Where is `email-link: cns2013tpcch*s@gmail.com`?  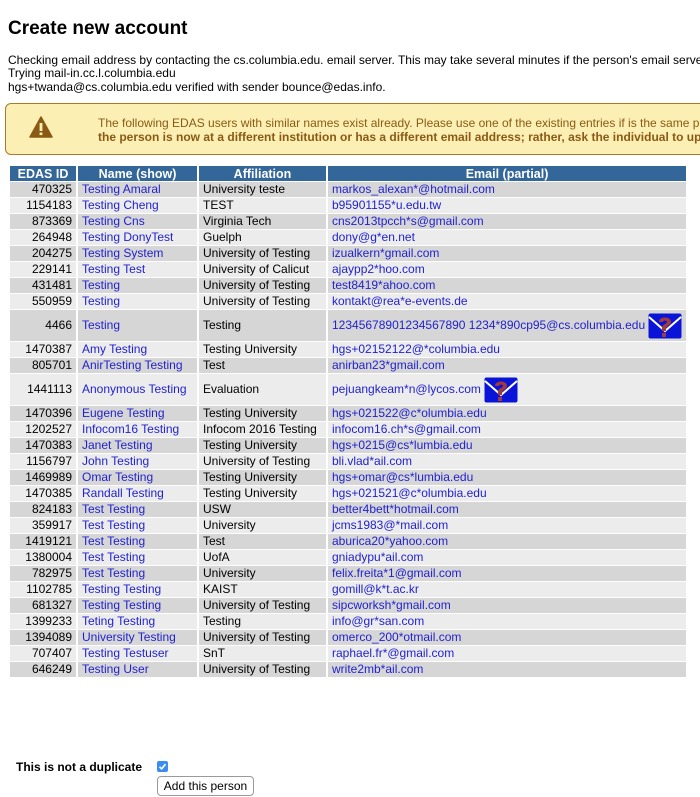
email-link: cns2013tpcch*s@gmail.com is located at coordinates (408, 221).